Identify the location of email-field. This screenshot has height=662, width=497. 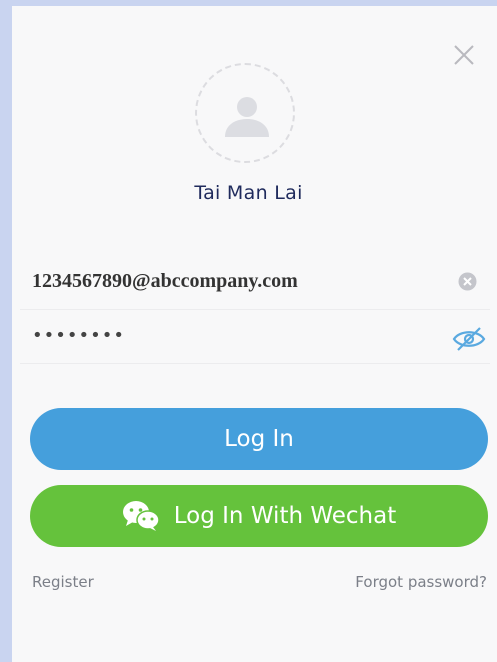
(255, 282).